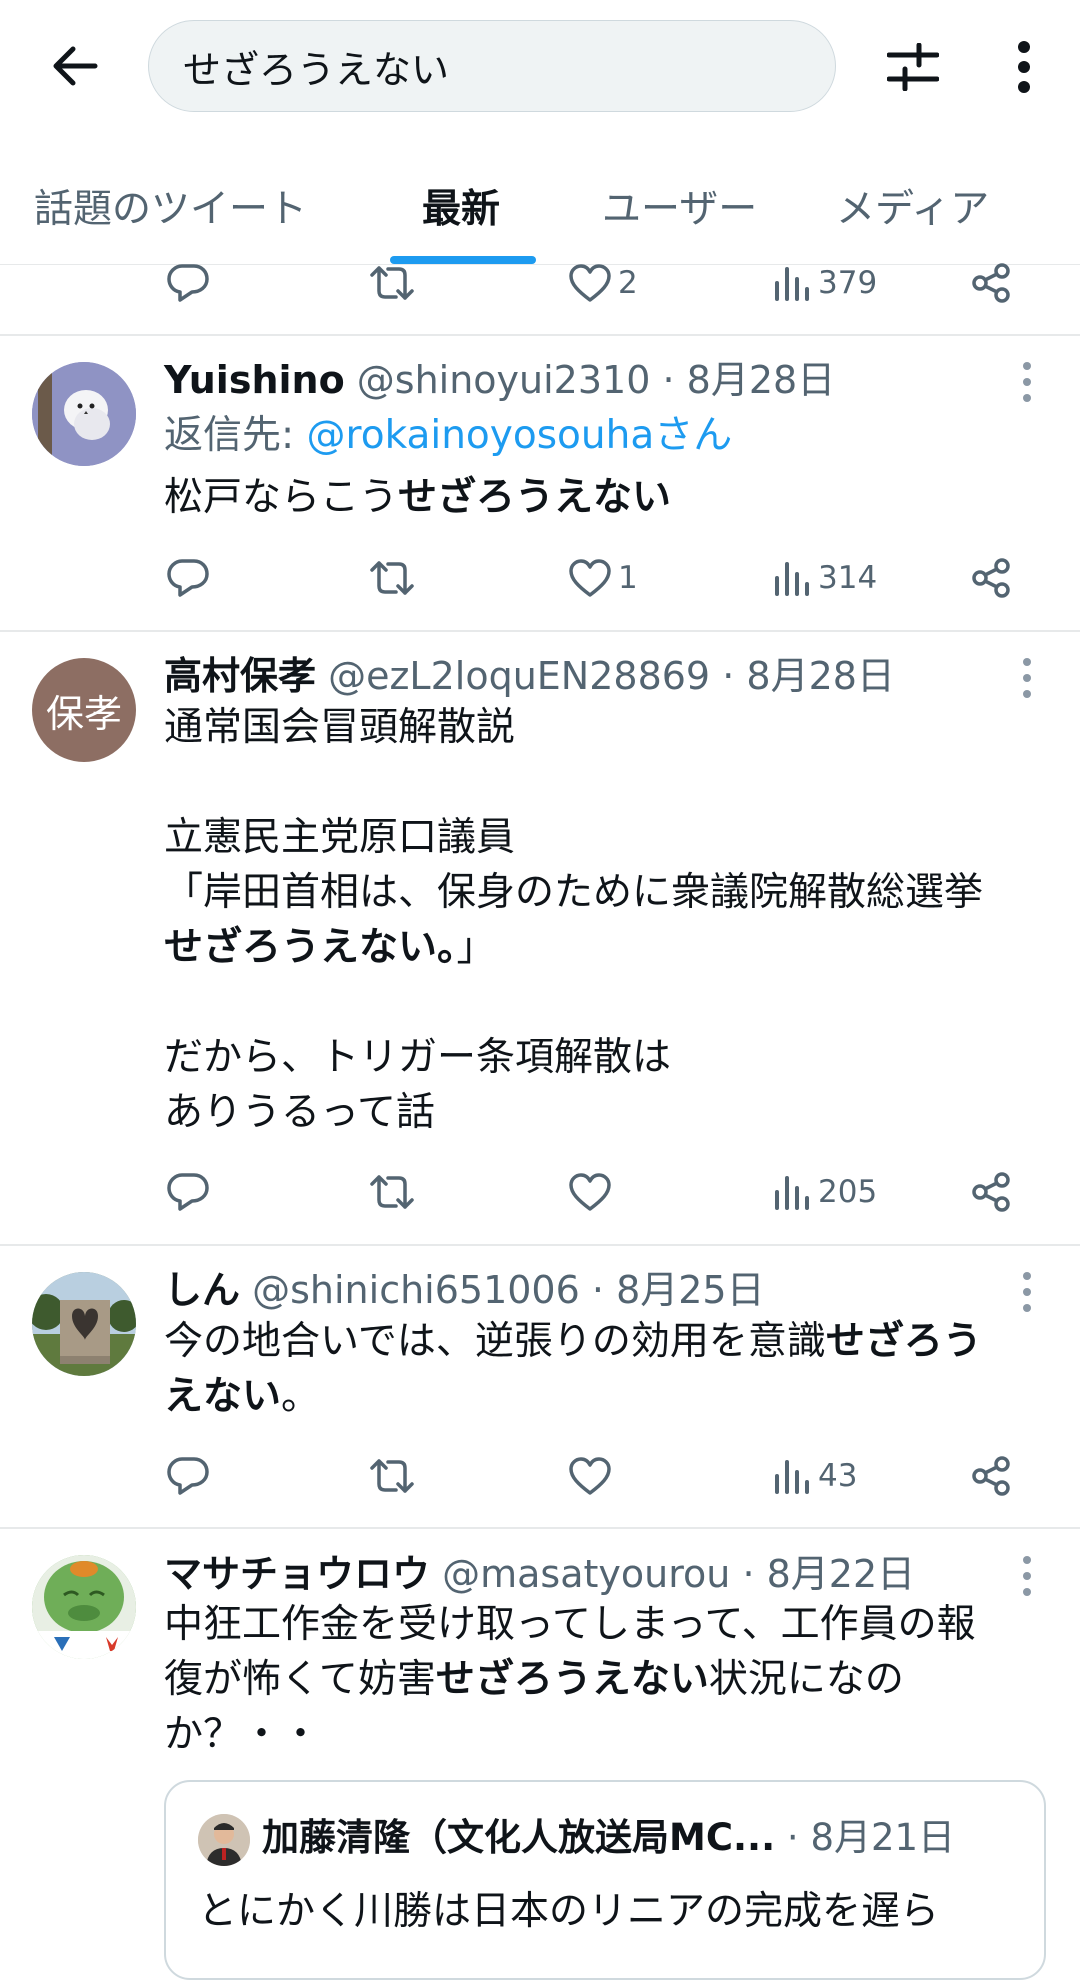 The height and width of the screenshot is (1980, 1080). Describe the element at coordinates (586, 1574) in the screenshot. I see `user-handle: @masatyourou` at that location.